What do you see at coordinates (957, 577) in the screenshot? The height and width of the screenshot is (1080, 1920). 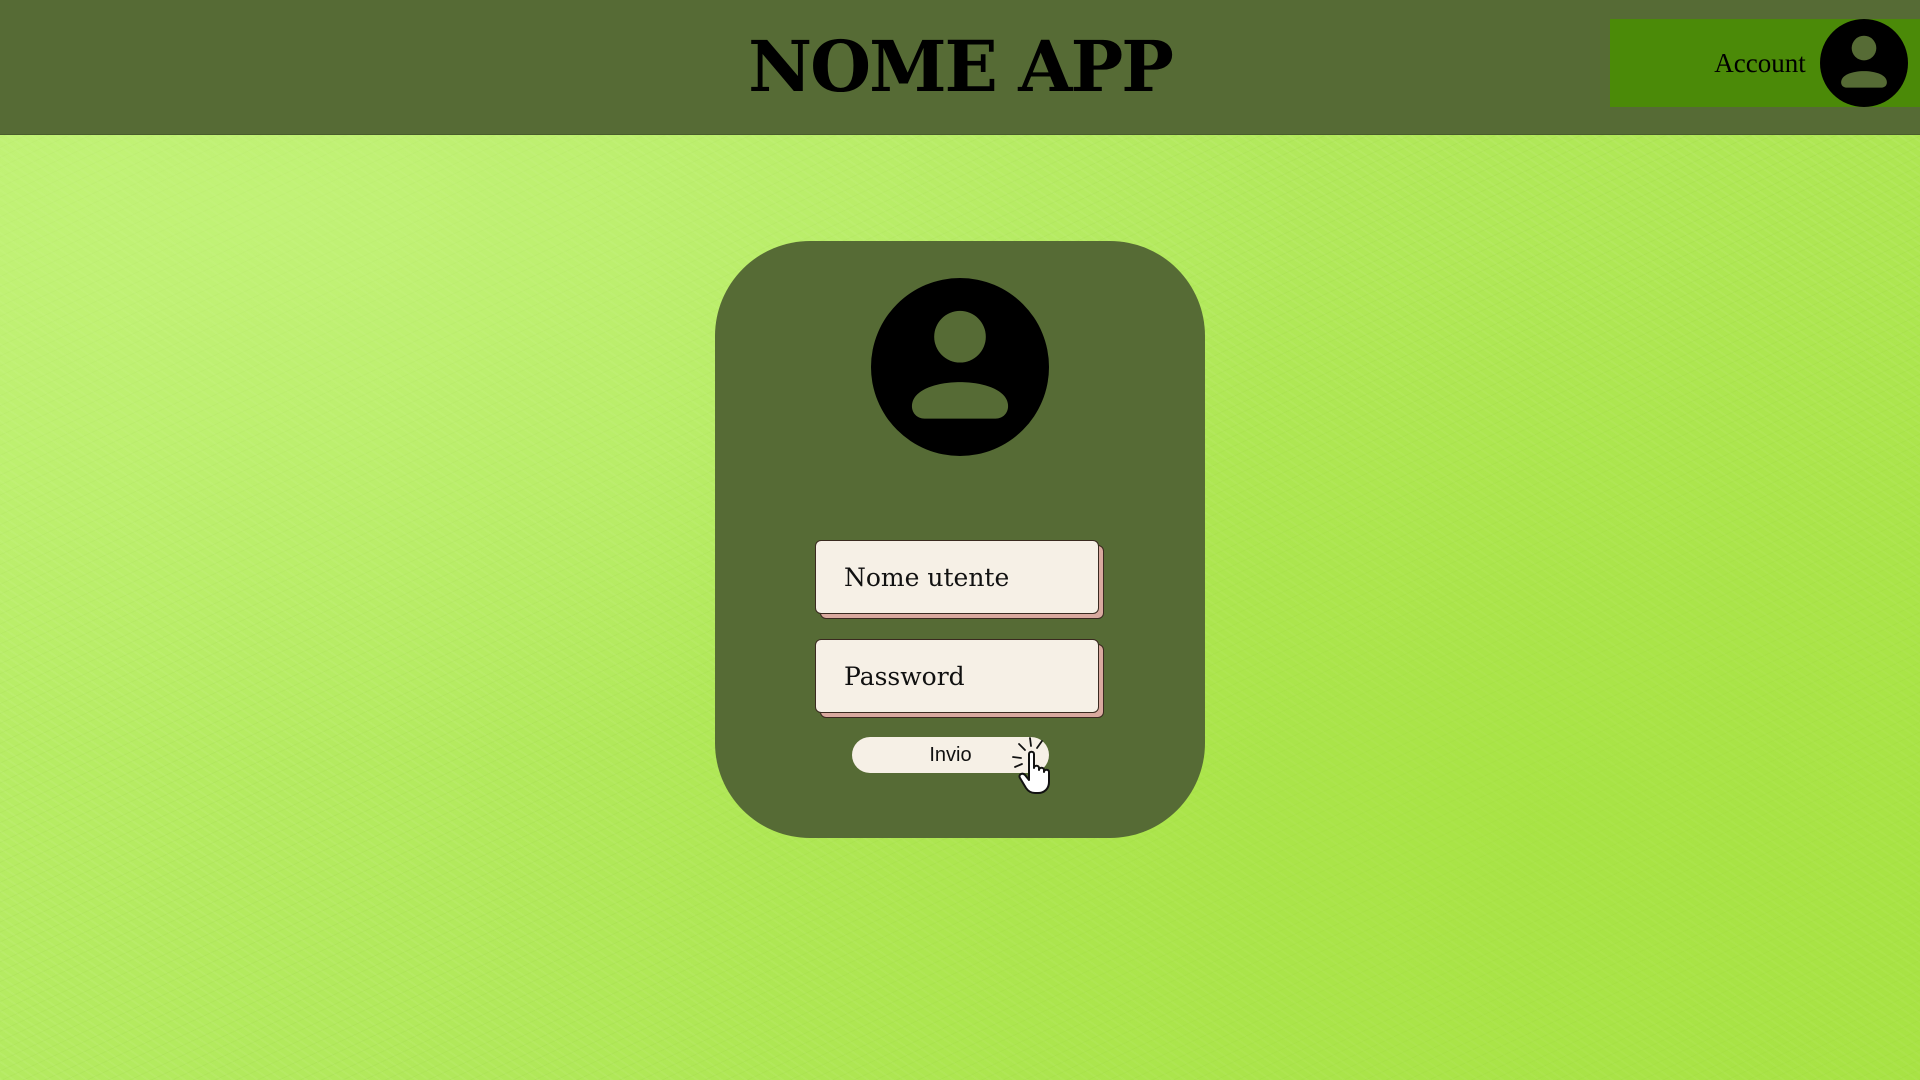 I see `username-field: Nome utente` at bounding box center [957, 577].